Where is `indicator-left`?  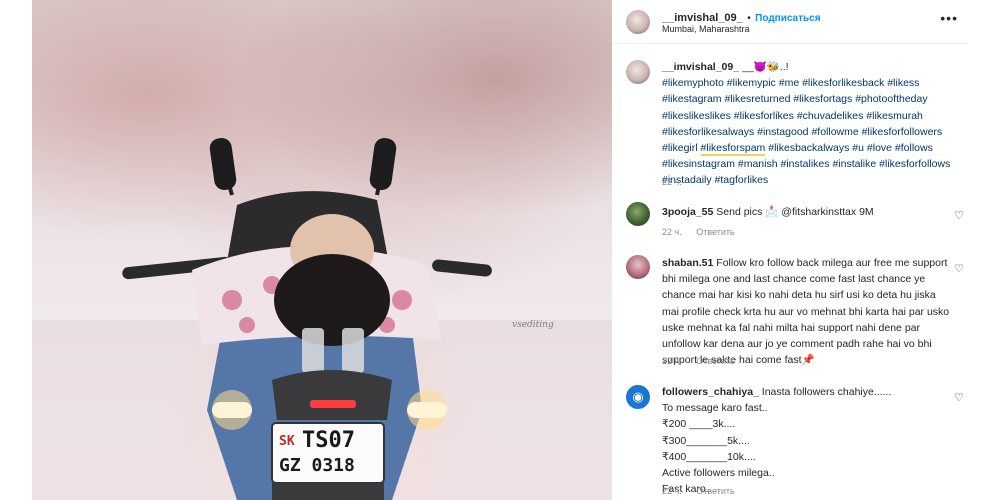 indicator-left is located at coordinates (232, 410).